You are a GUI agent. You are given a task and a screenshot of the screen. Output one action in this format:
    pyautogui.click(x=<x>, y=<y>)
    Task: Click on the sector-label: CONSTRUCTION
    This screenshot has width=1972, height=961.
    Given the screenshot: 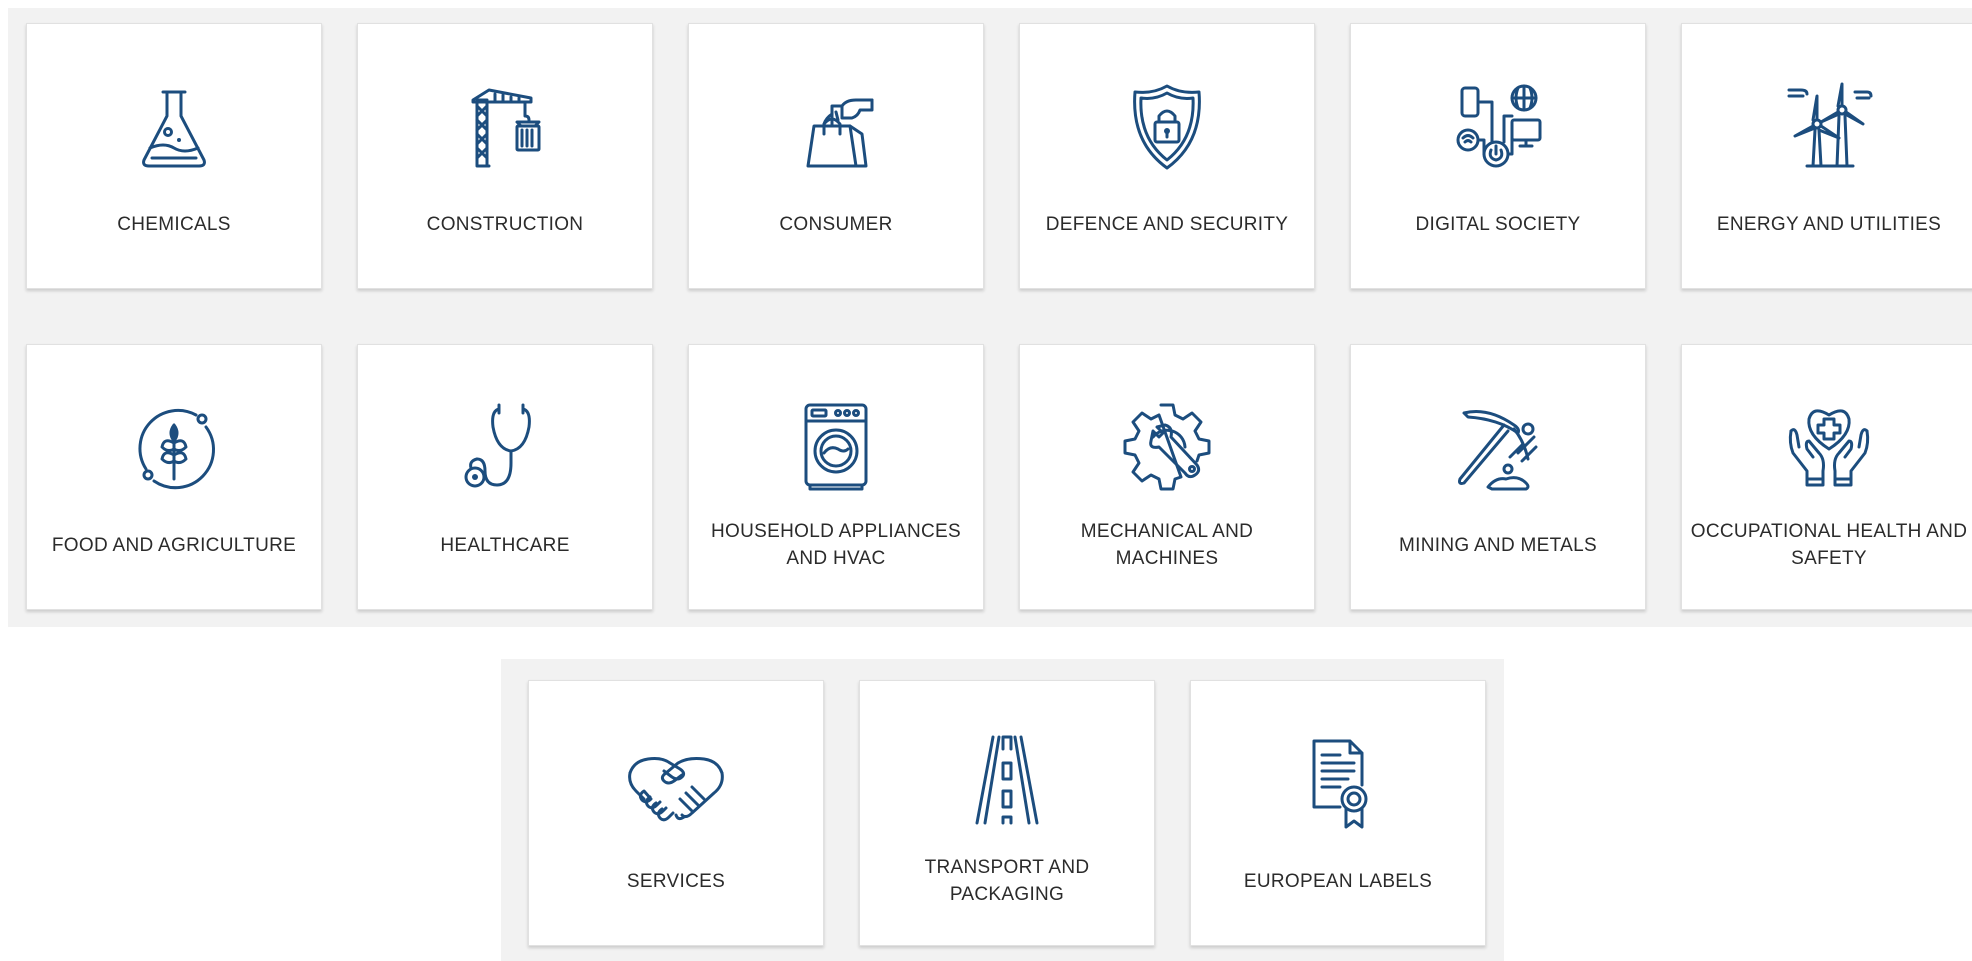 What is the action you would take?
    pyautogui.click(x=505, y=224)
    